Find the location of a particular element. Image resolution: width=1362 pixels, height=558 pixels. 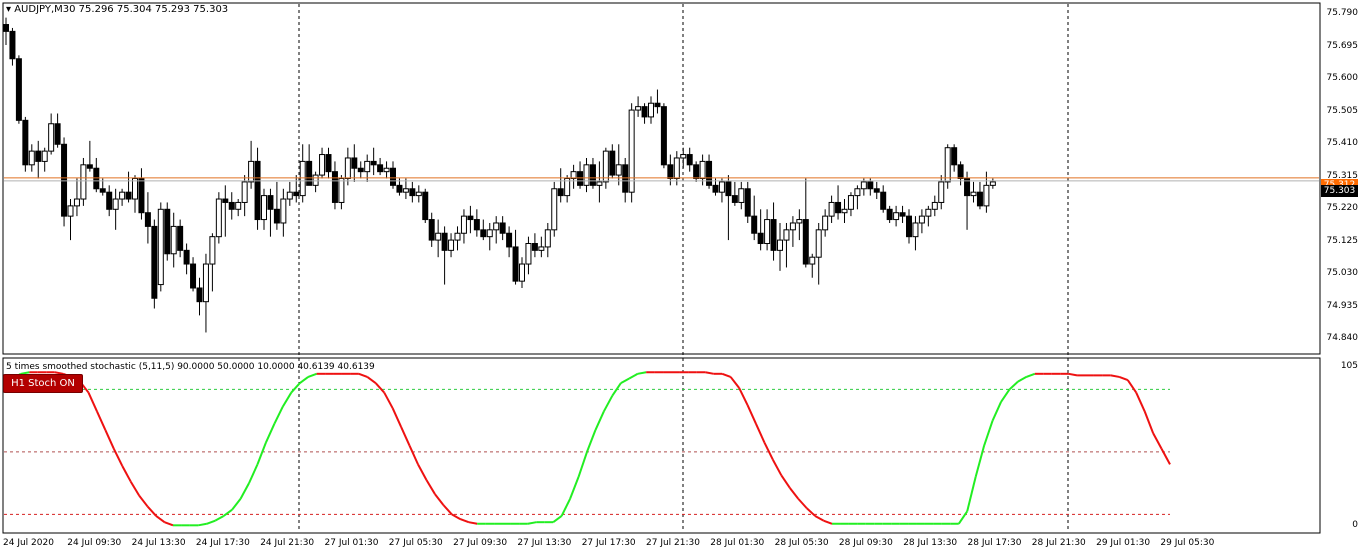

time-axis-label: 24 Jul 13:30 is located at coordinates (158, 543).